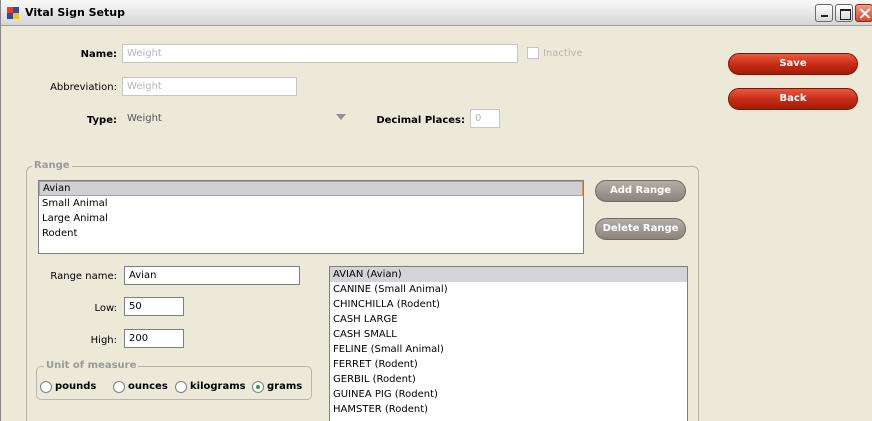 This screenshot has width=872, height=421. Describe the element at coordinates (52, 165) in the screenshot. I see `range-legend: Range` at that location.